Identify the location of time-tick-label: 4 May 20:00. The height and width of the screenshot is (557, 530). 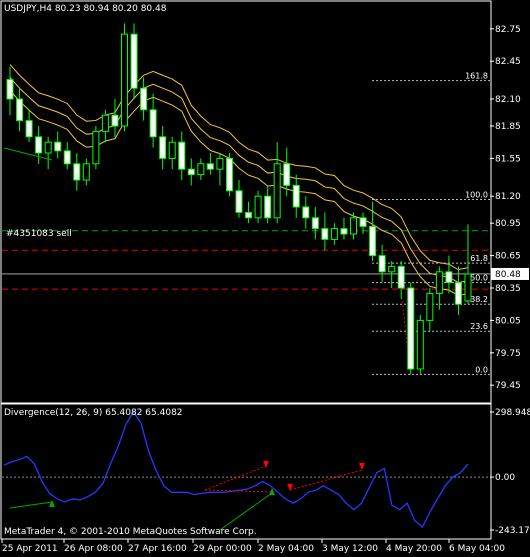
(414, 549).